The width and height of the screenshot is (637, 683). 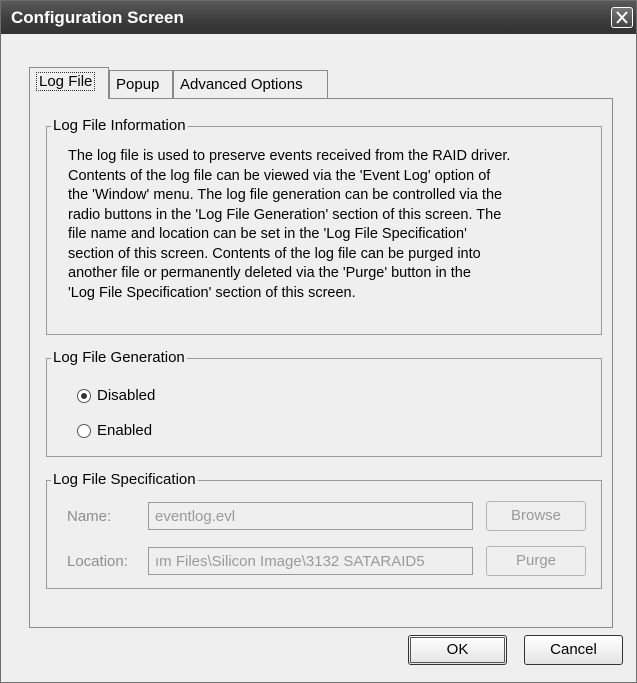 What do you see at coordinates (324, 403) in the screenshot?
I see `log-file-generation-group: Log File Generation Disabled Enabled` at bounding box center [324, 403].